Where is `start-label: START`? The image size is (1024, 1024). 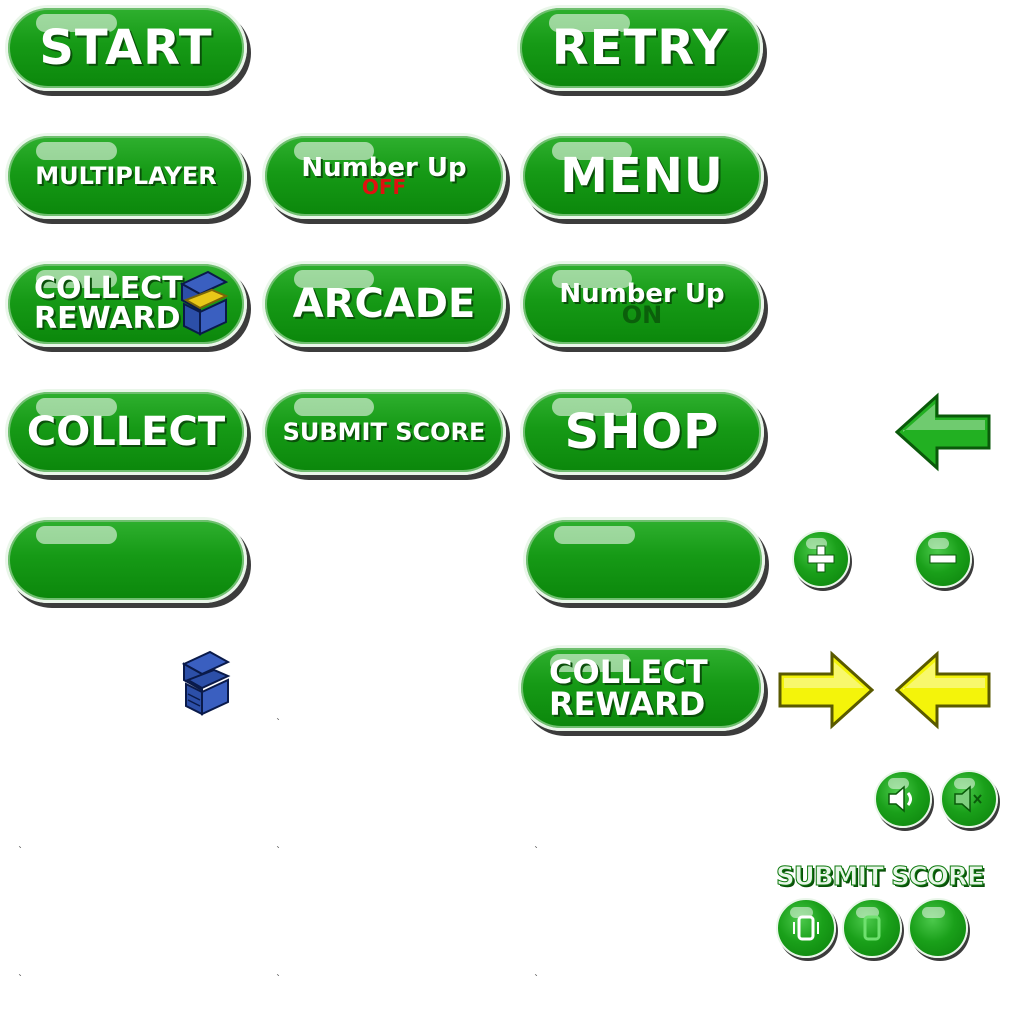
start-label: START is located at coordinates (126, 48).